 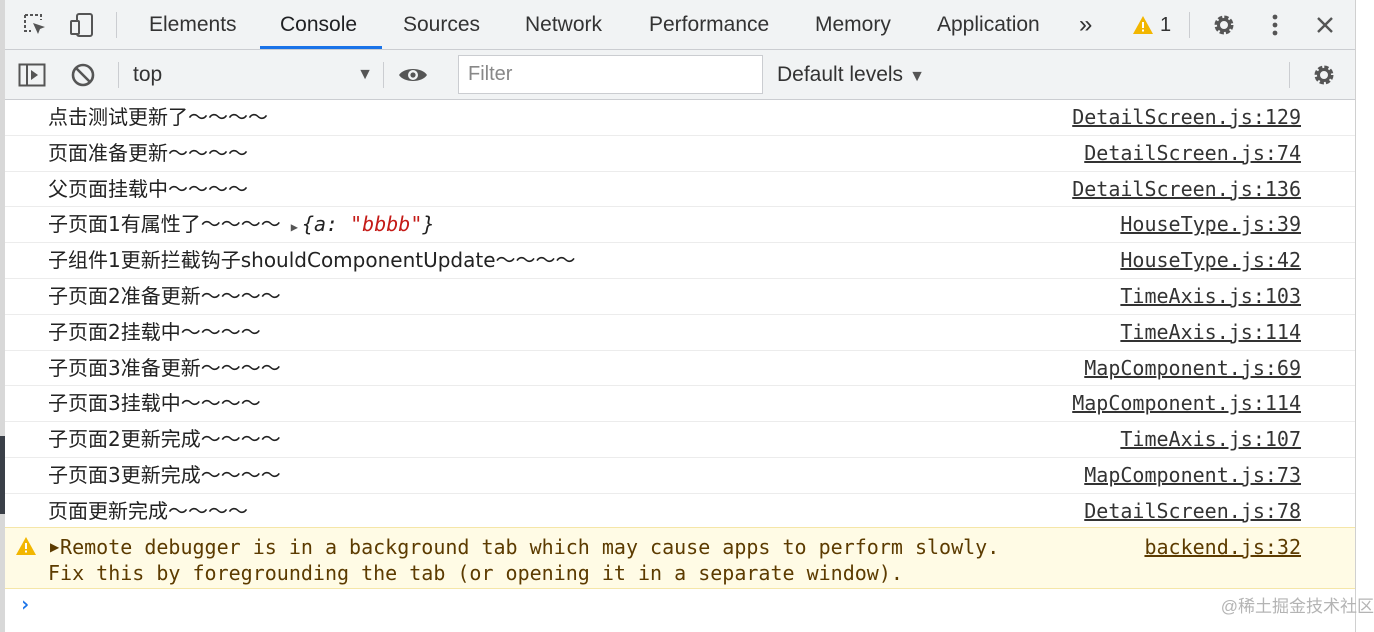 I want to click on log-source-link: MapComponent.js:114, so click(x=1186, y=403).